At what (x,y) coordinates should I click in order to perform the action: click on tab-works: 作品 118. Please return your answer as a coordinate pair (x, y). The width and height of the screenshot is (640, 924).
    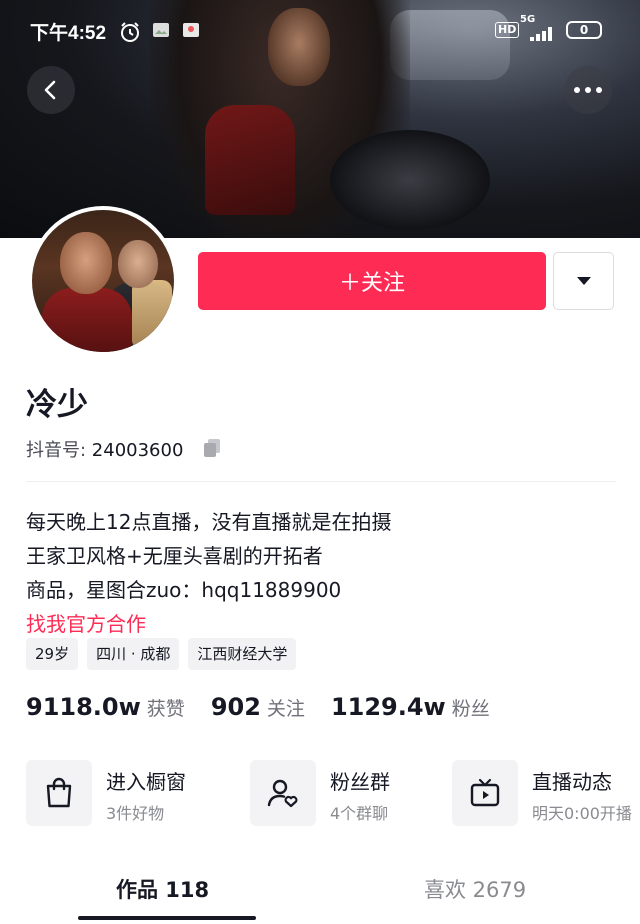
    Looking at the image, I should click on (162, 889).